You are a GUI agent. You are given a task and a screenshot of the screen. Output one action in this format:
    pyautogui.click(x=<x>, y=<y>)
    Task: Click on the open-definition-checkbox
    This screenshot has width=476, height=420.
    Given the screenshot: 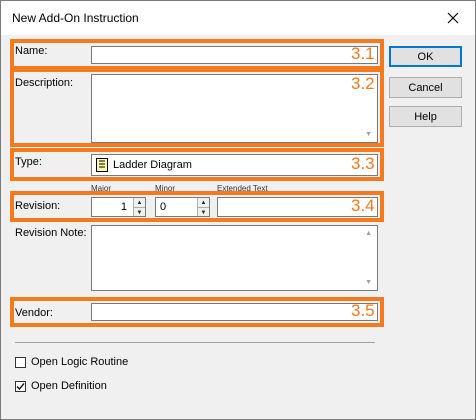 What is the action you would take?
    pyautogui.click(x=20, y=386)
    